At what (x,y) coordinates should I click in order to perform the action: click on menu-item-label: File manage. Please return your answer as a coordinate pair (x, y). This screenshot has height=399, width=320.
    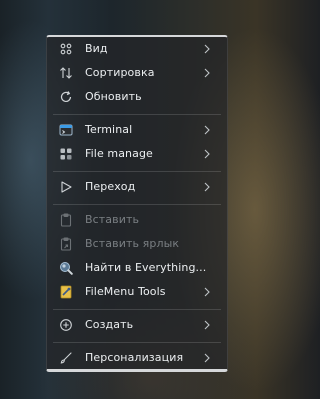
    Looking at the image, I should click on (119, 153).